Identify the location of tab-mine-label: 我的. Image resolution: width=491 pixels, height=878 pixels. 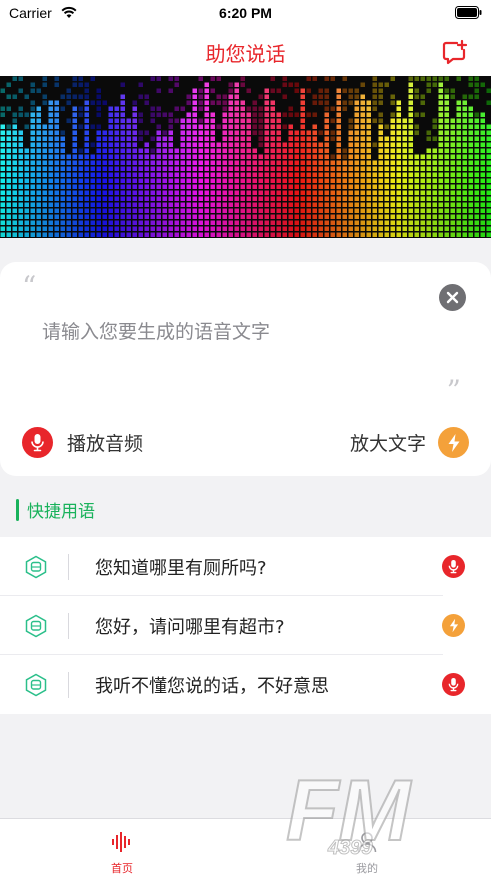
(367, 868).